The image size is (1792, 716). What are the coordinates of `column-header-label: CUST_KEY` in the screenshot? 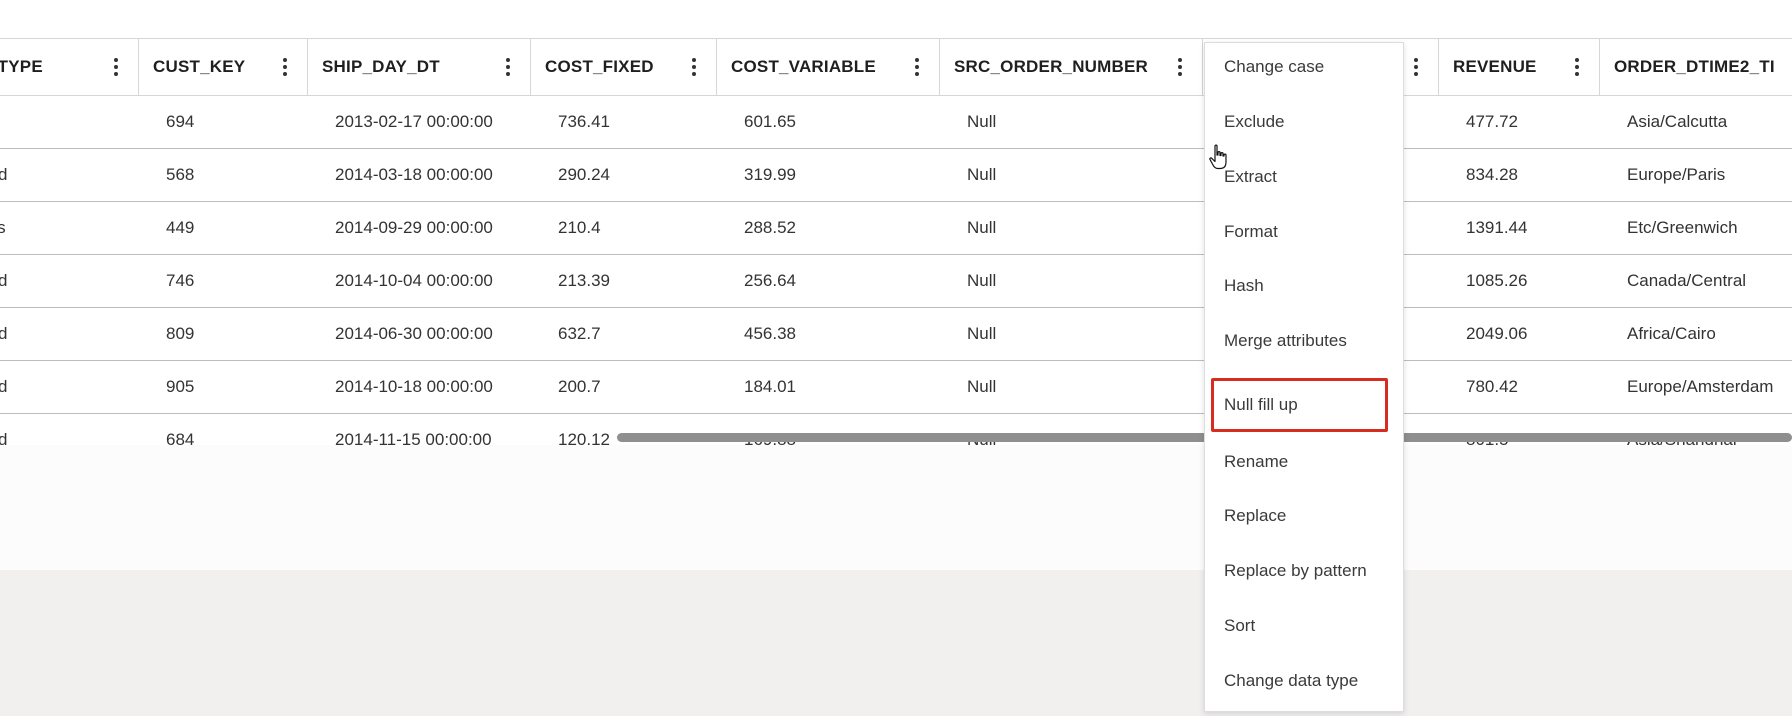 It's located at (199, 66).